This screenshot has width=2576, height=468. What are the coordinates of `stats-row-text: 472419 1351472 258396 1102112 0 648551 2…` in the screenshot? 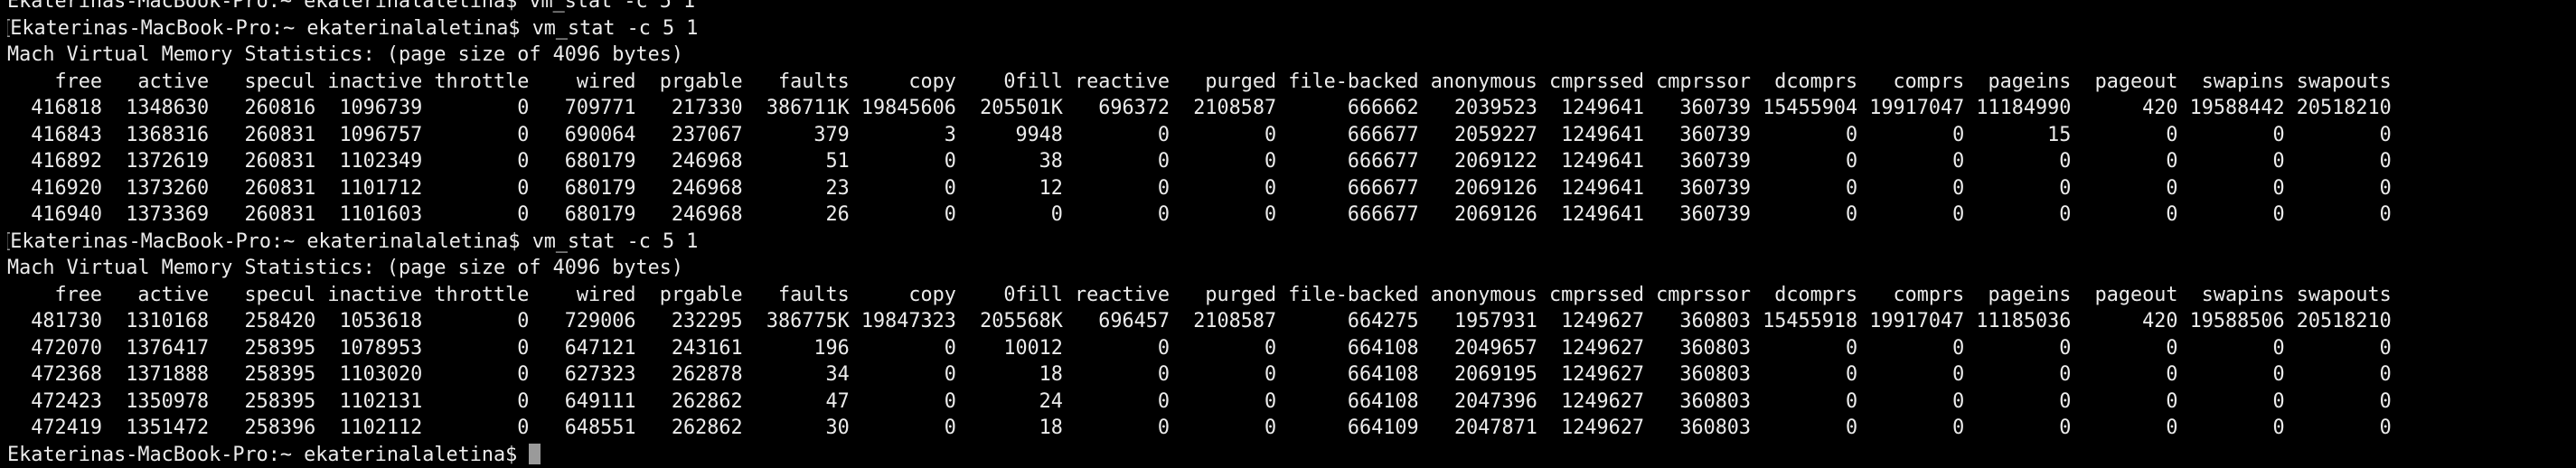 It's located at (1200, 428).